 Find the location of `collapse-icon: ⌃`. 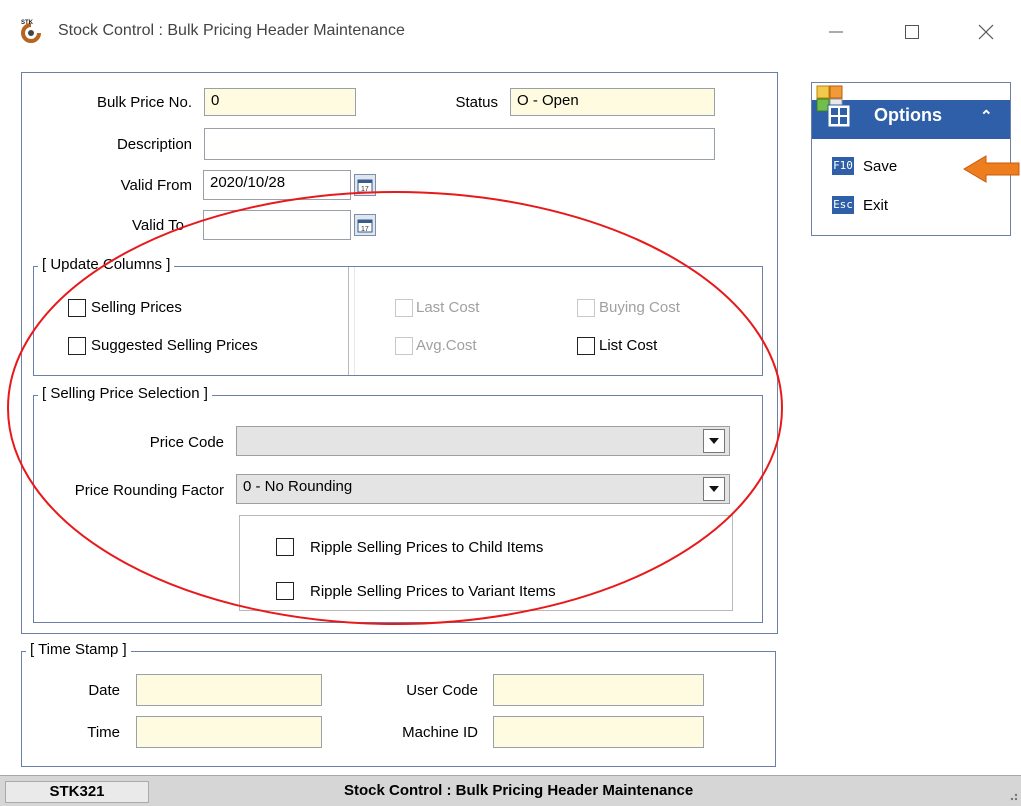

collapse-icon: ⌃ is located at coordinates (986, 116).